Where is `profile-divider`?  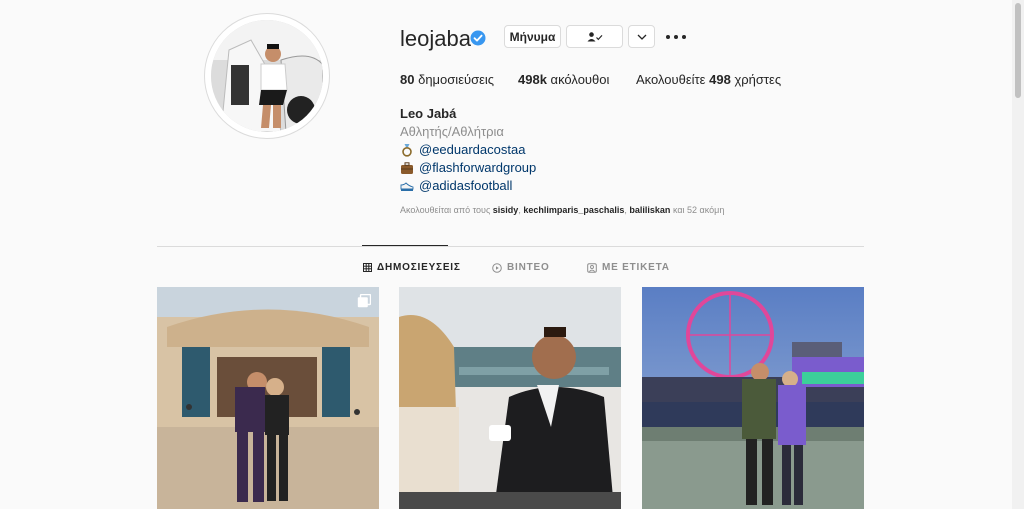
profile-divider is located at coordinates (510, 246).